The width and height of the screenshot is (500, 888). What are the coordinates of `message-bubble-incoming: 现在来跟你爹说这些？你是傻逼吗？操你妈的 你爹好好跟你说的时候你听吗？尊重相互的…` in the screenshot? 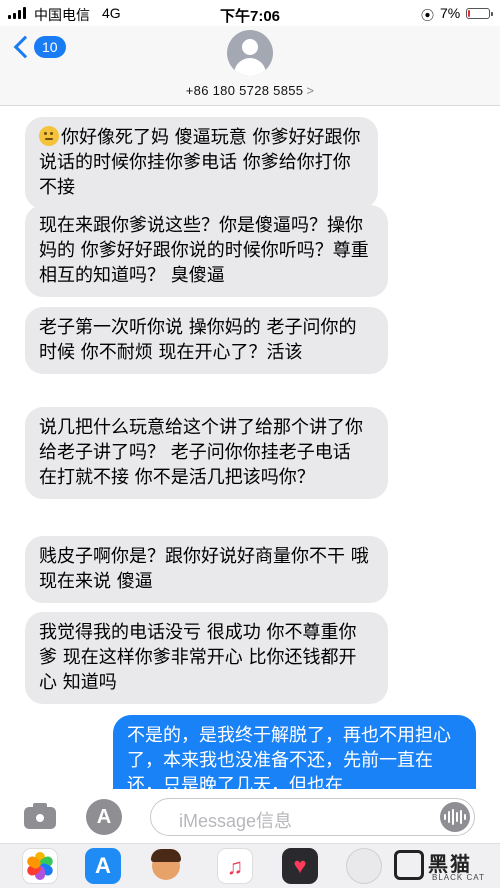 It's located at (206, 251).